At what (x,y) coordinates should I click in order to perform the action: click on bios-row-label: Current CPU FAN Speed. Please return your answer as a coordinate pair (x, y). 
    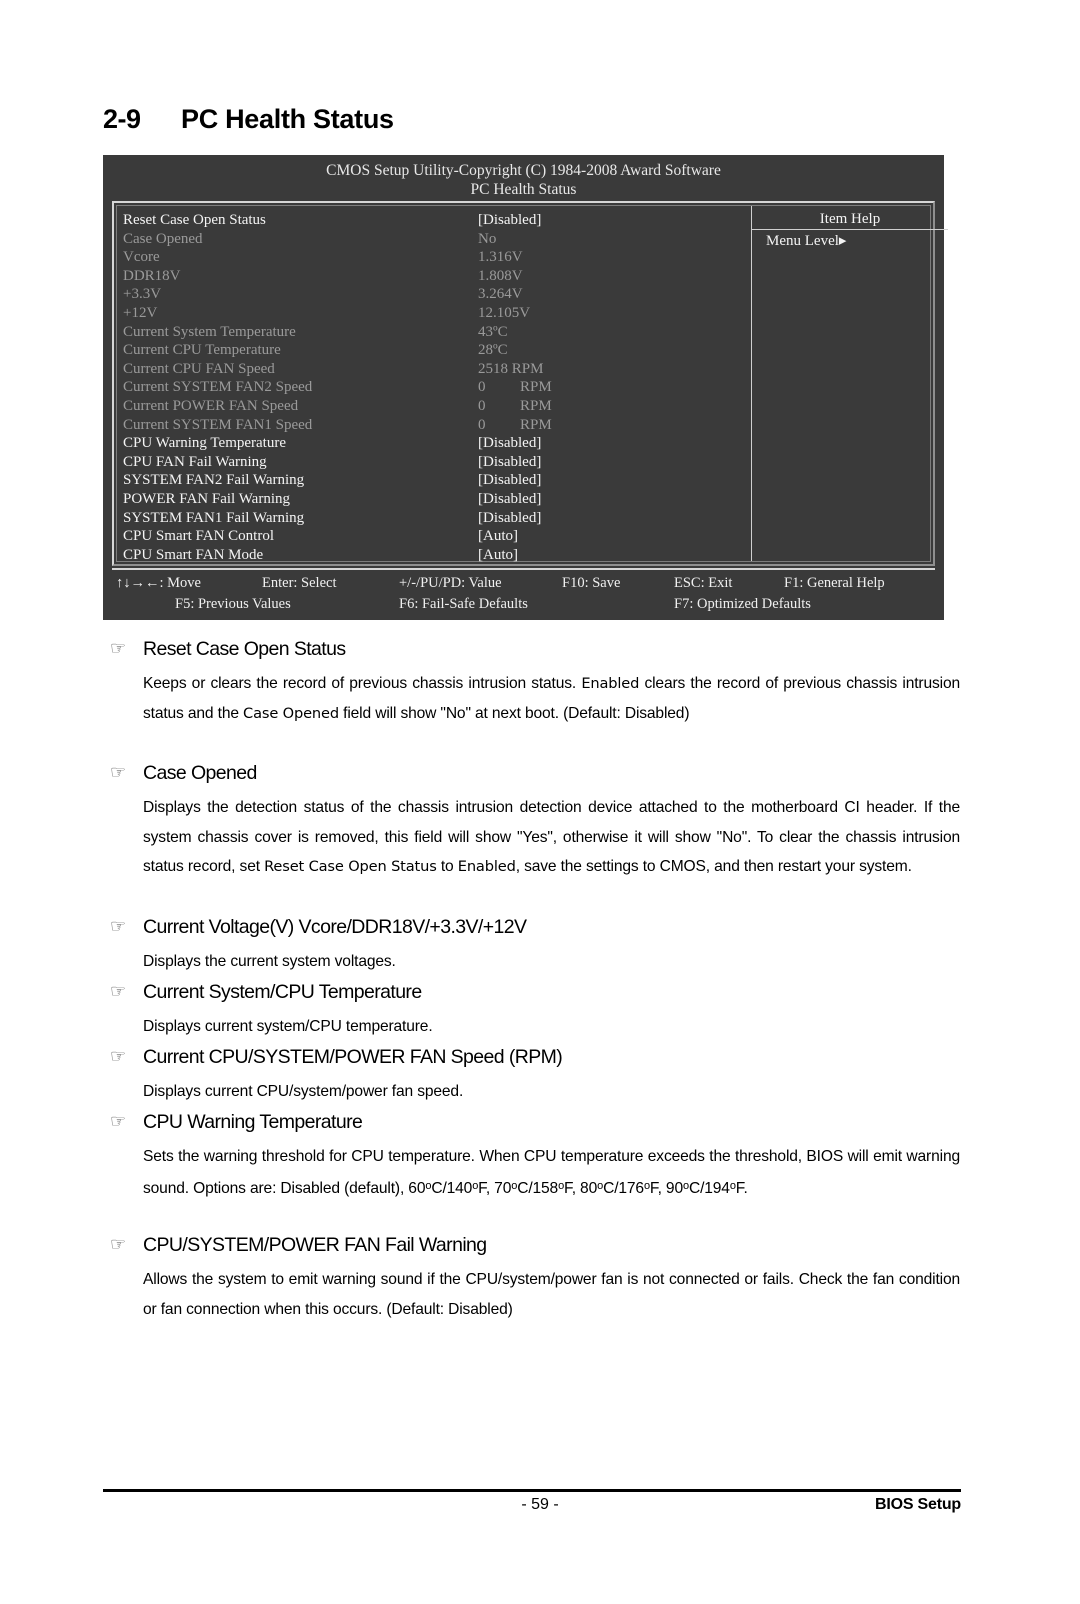
    Looking at the image, I should click on (199, 368).